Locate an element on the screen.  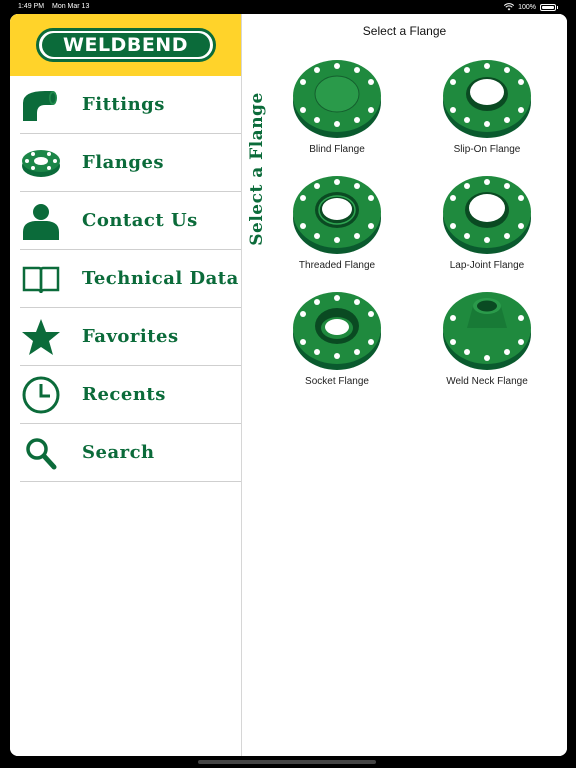
sidebar-item-label: Fittings is located at coordinates (123, 104).